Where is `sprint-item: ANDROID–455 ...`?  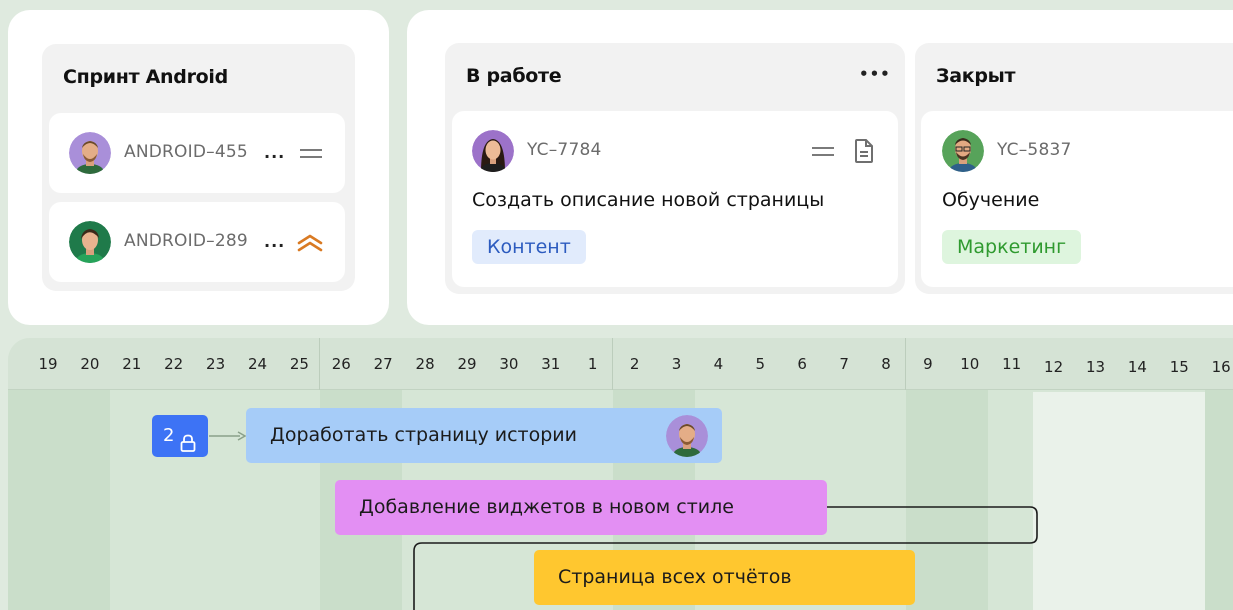
sprint-item: ANDROID–455 ... is located at coordinates (197, 153).